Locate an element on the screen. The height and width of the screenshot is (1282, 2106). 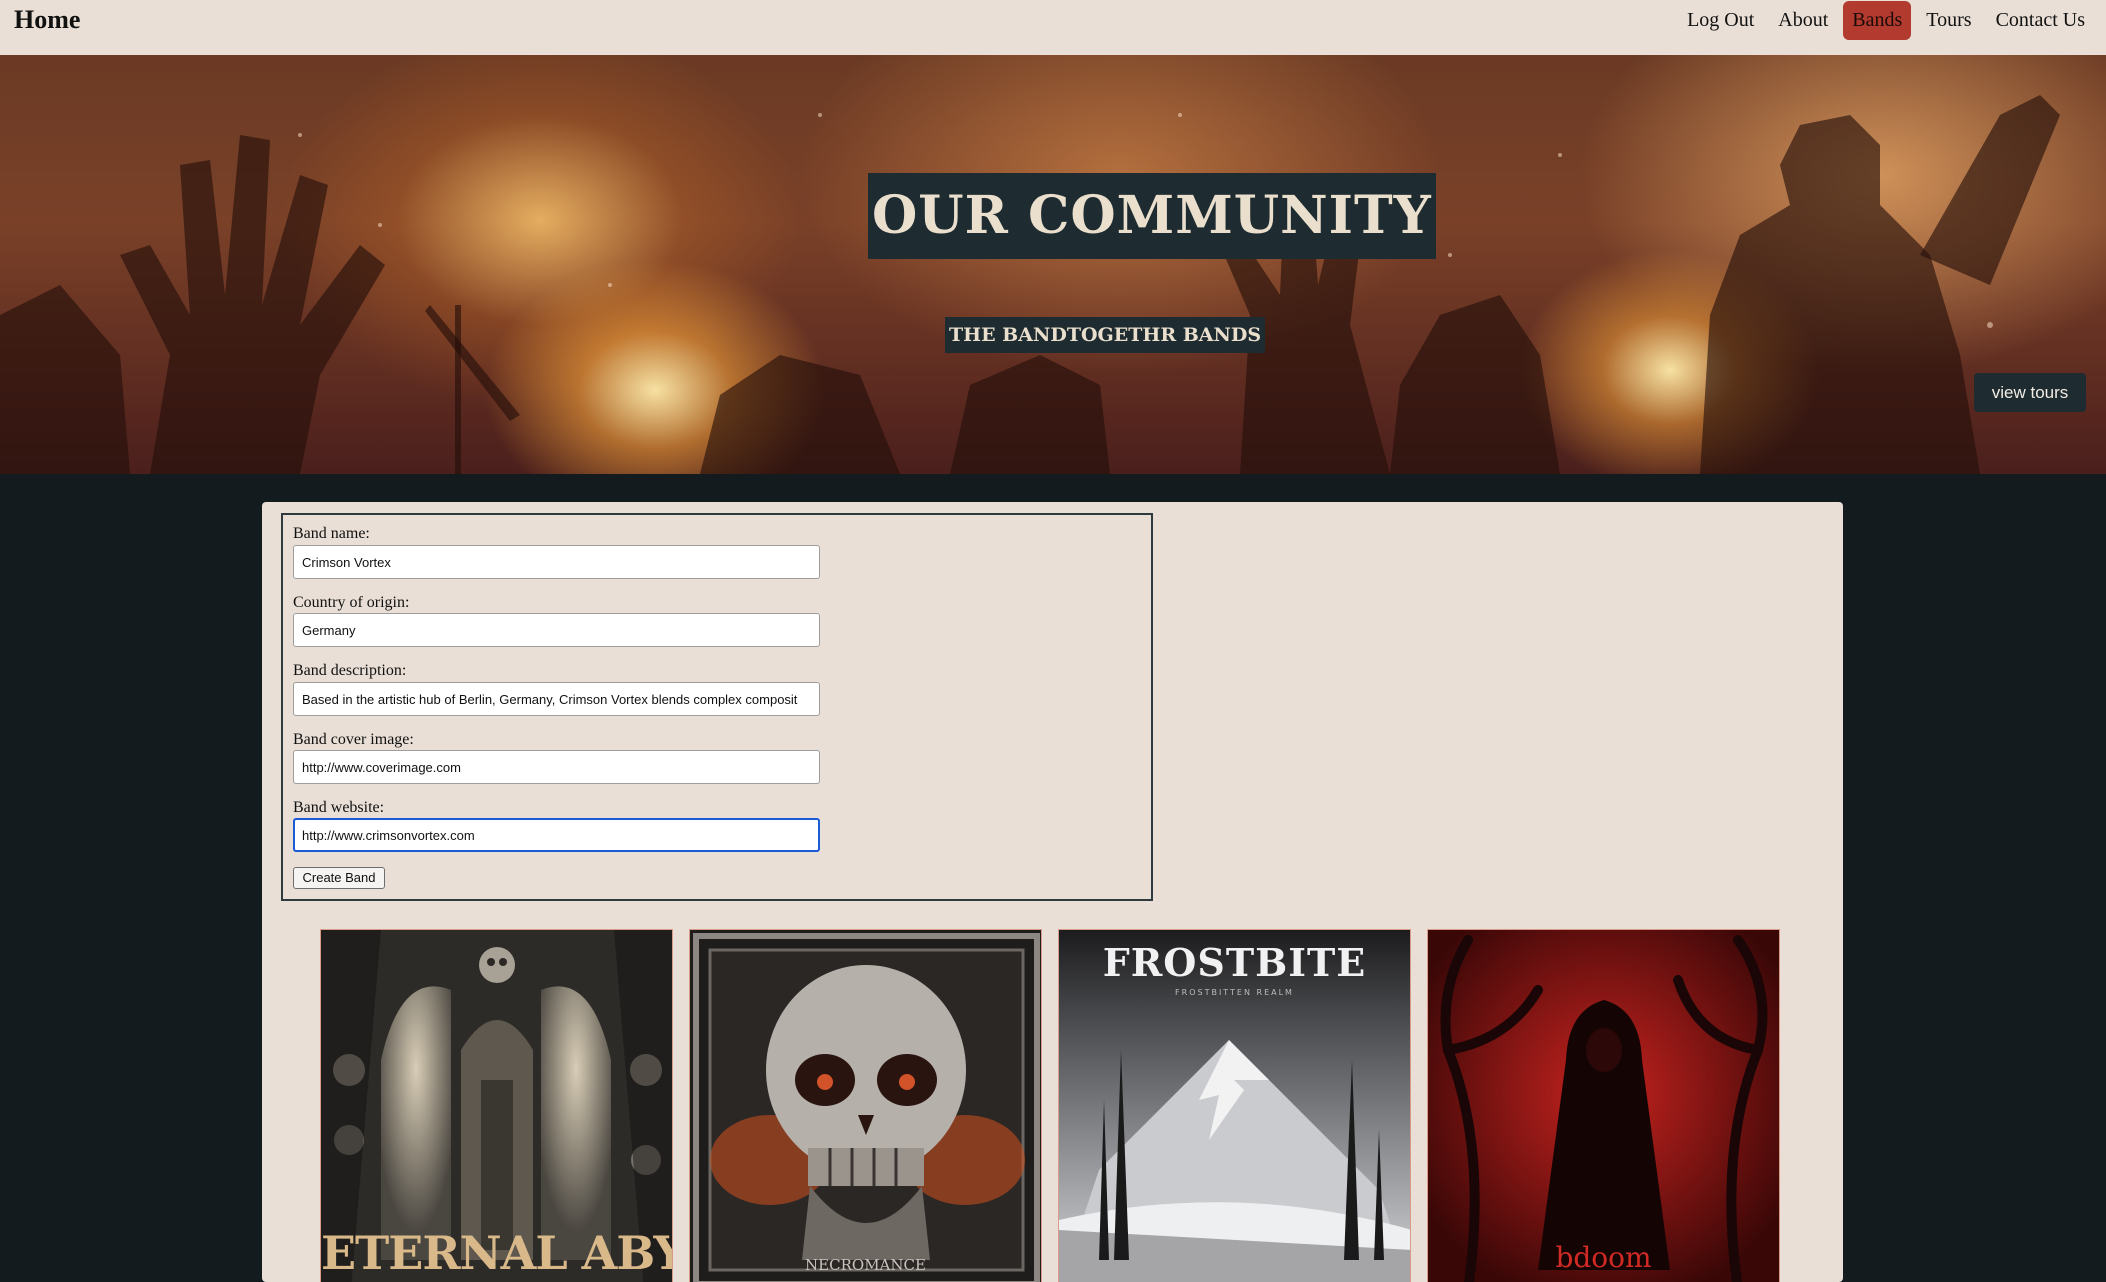
hero-subtitle: THE BANDTOGETHR BANDS is located at coordinates (1105, 335).